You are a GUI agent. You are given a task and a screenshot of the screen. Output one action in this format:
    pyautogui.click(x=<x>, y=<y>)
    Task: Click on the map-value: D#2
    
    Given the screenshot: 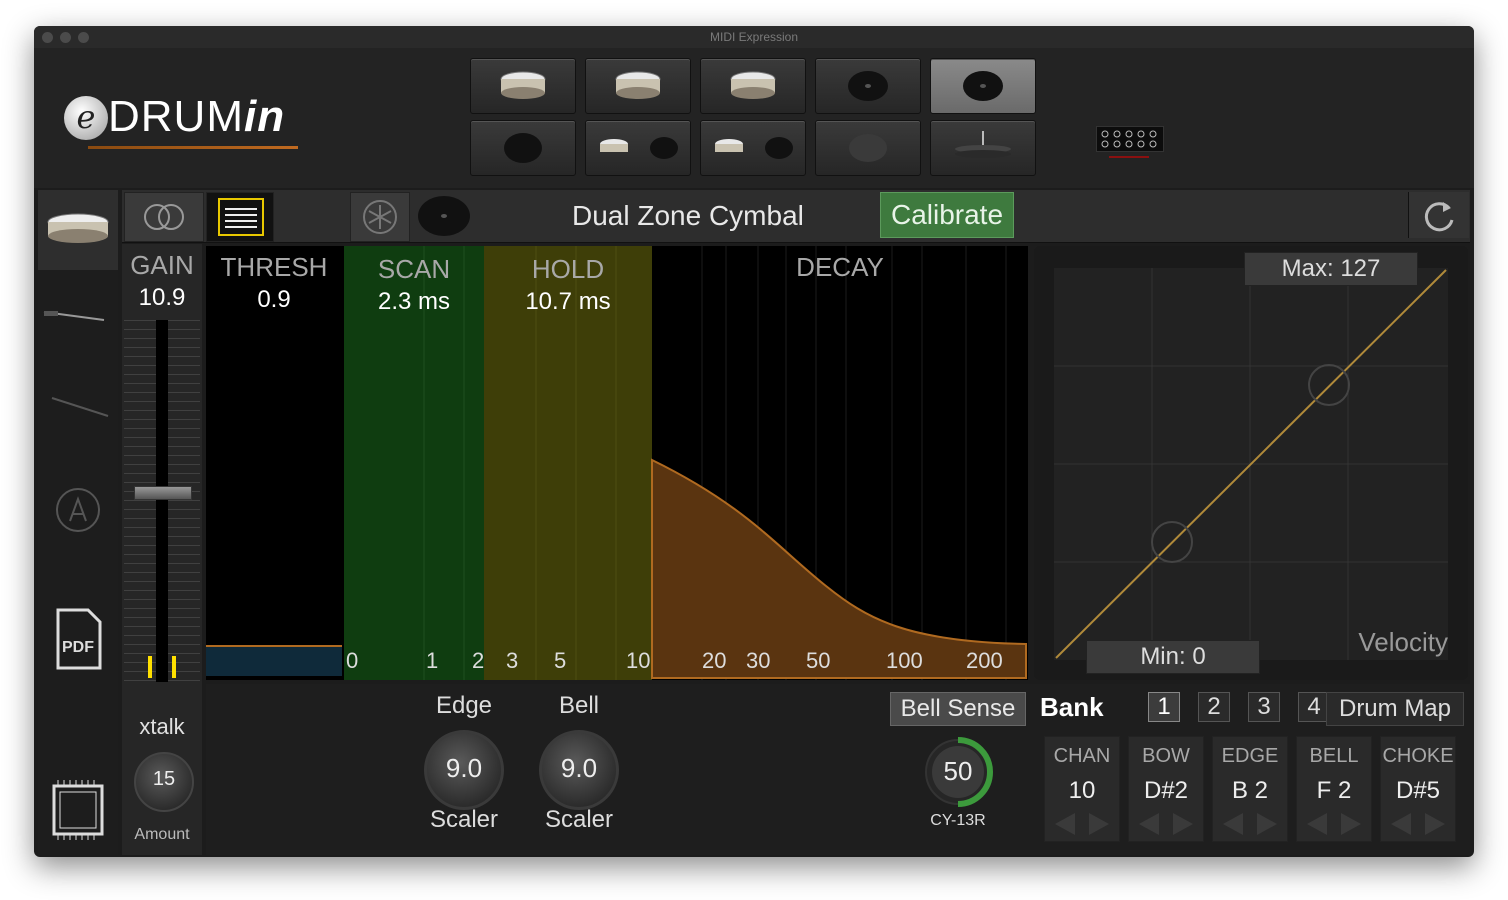 What is the action you would take?
    pyautogui.click(x=1166, y=790)
    